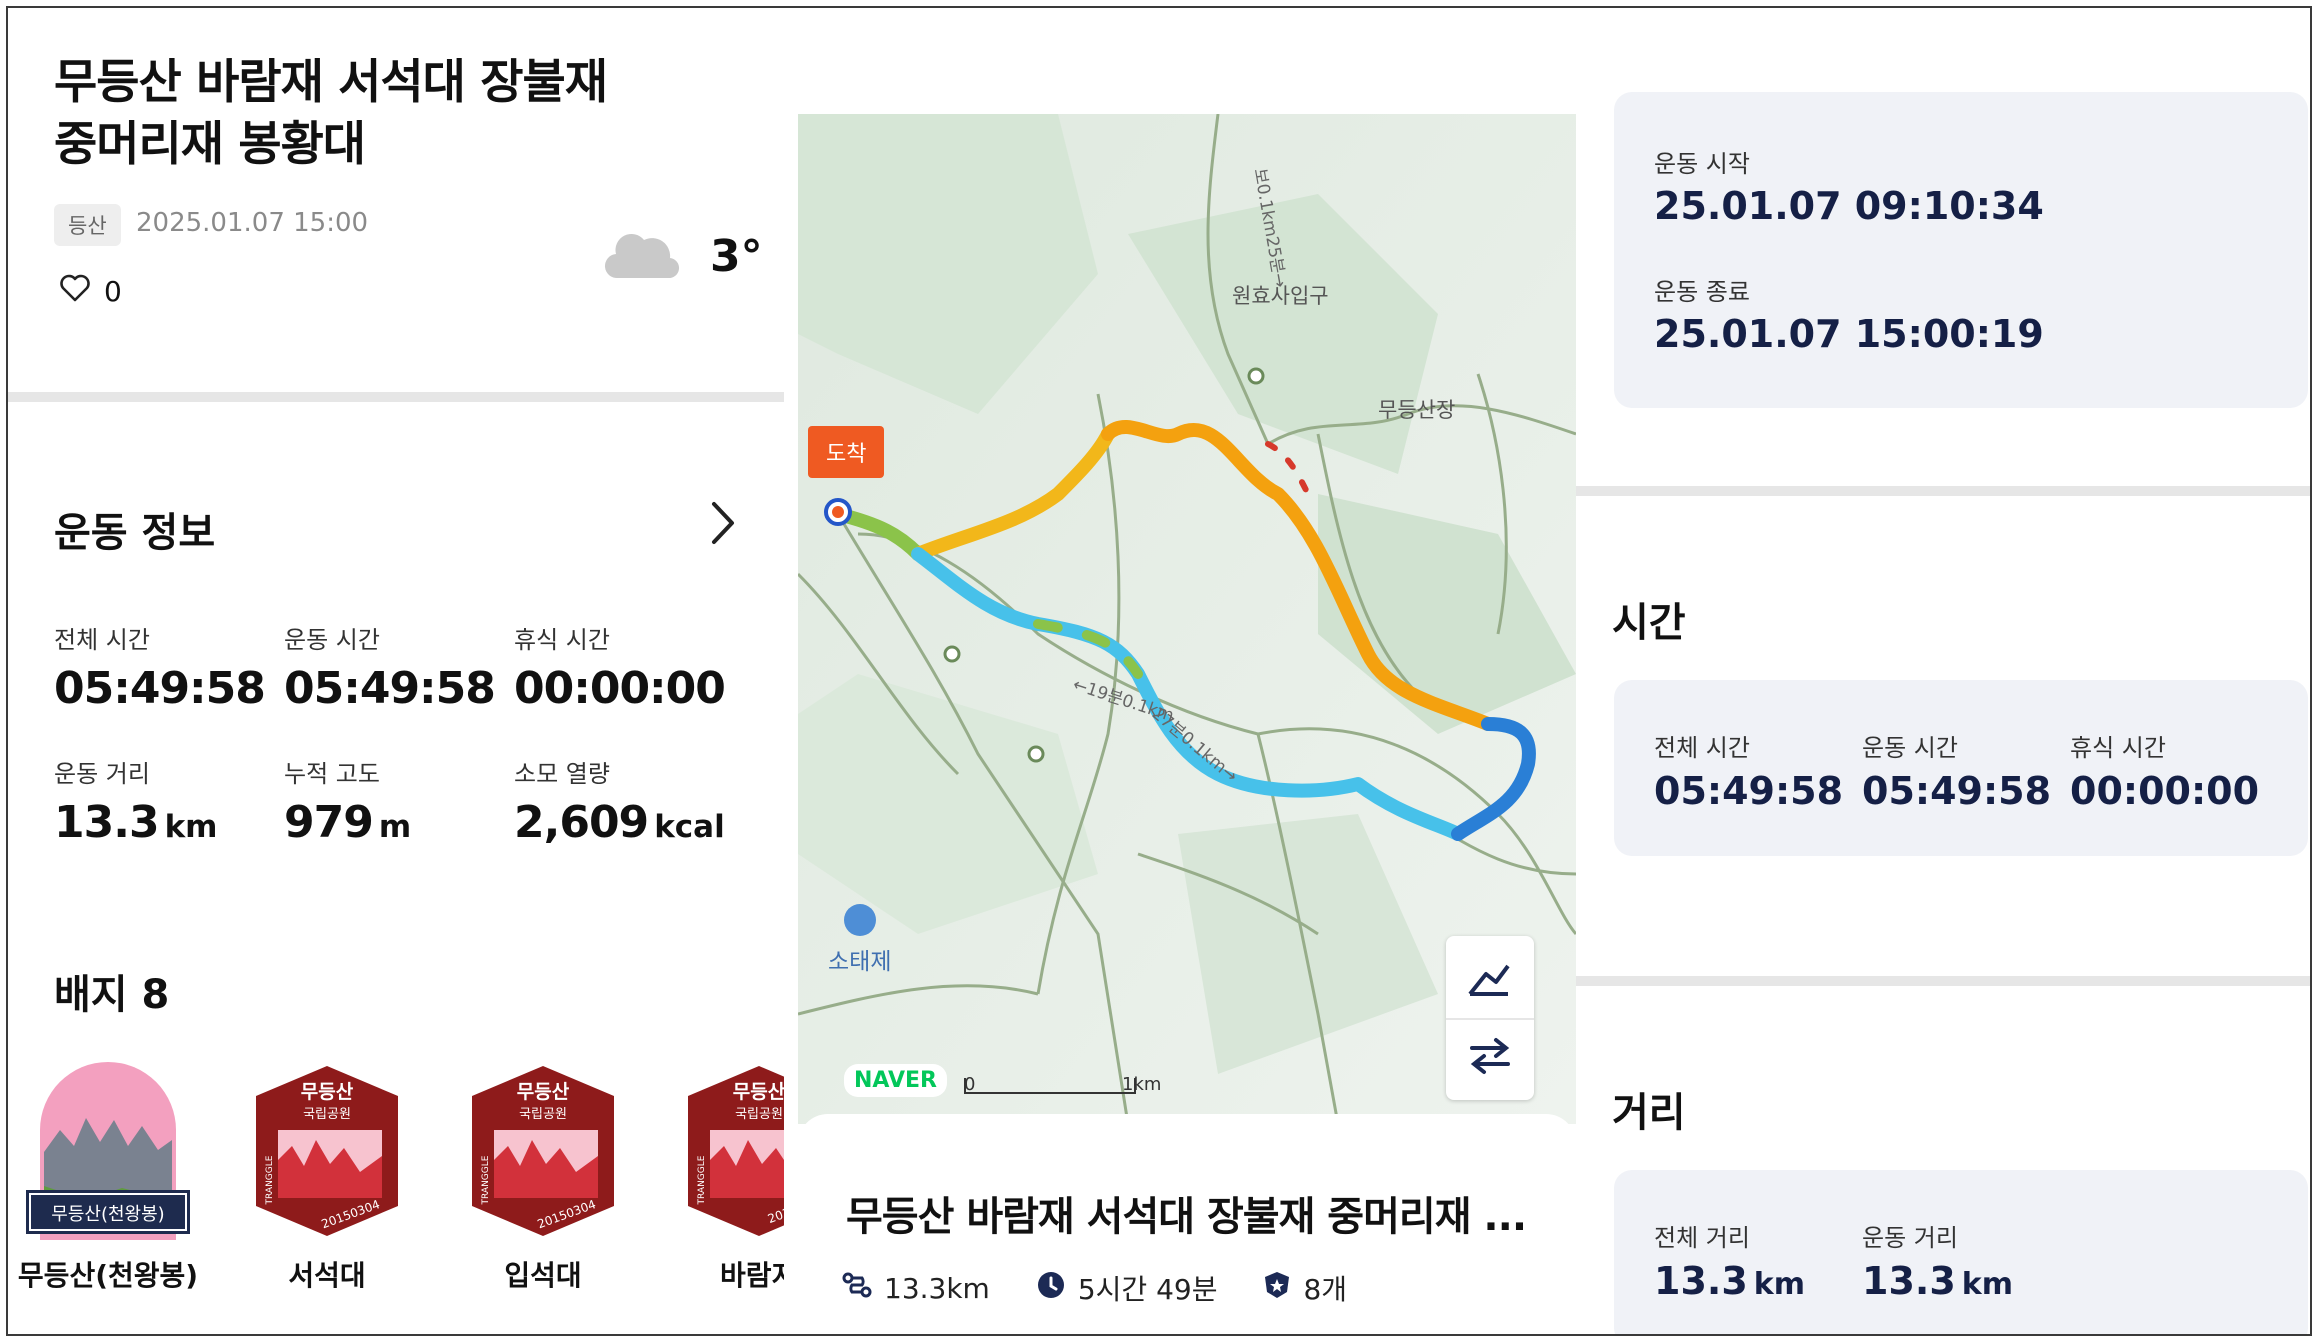  I want to click on route-badges: 8개, so click(1305, 1288).